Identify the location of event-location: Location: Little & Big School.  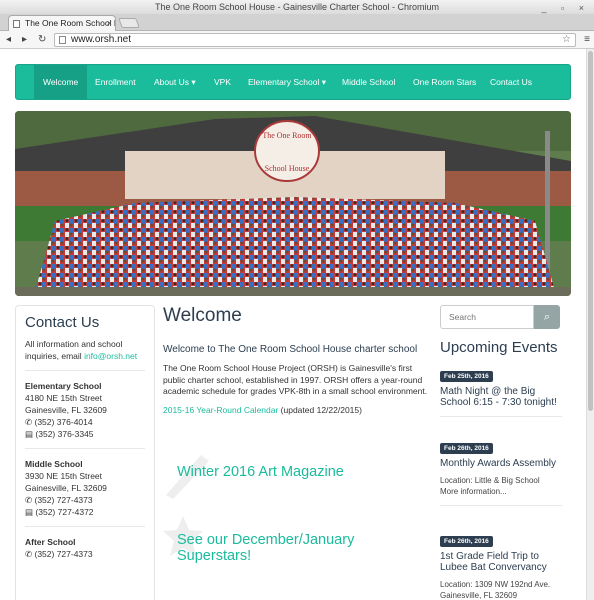
(490, 480).